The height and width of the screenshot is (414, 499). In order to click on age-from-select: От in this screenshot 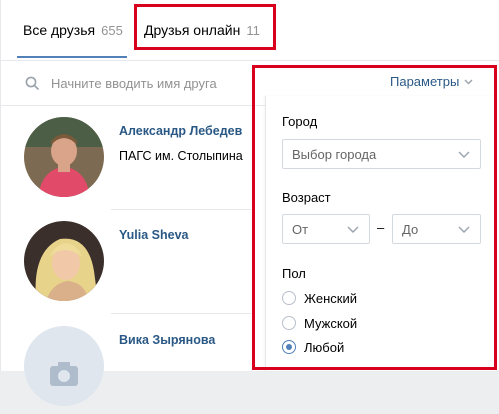, I will do `click(326, 229)`.